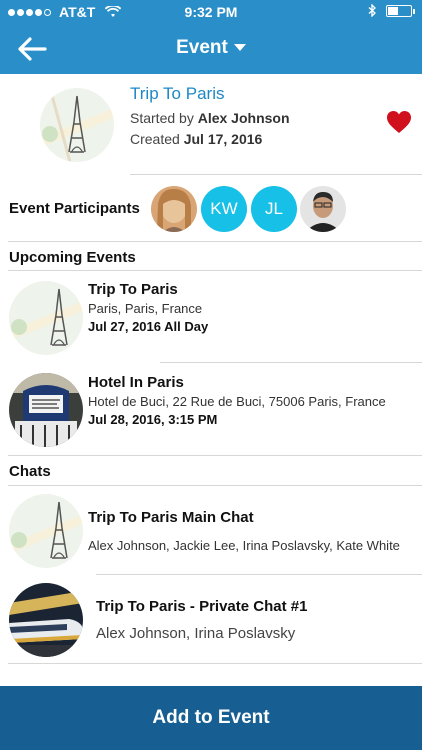 This screenshot has width=422, height=750. Describe the element at coordinates (148, 326) in the screenshot. I see `upcoming-event-date: Jul 27, 2016 All Day` at that location.